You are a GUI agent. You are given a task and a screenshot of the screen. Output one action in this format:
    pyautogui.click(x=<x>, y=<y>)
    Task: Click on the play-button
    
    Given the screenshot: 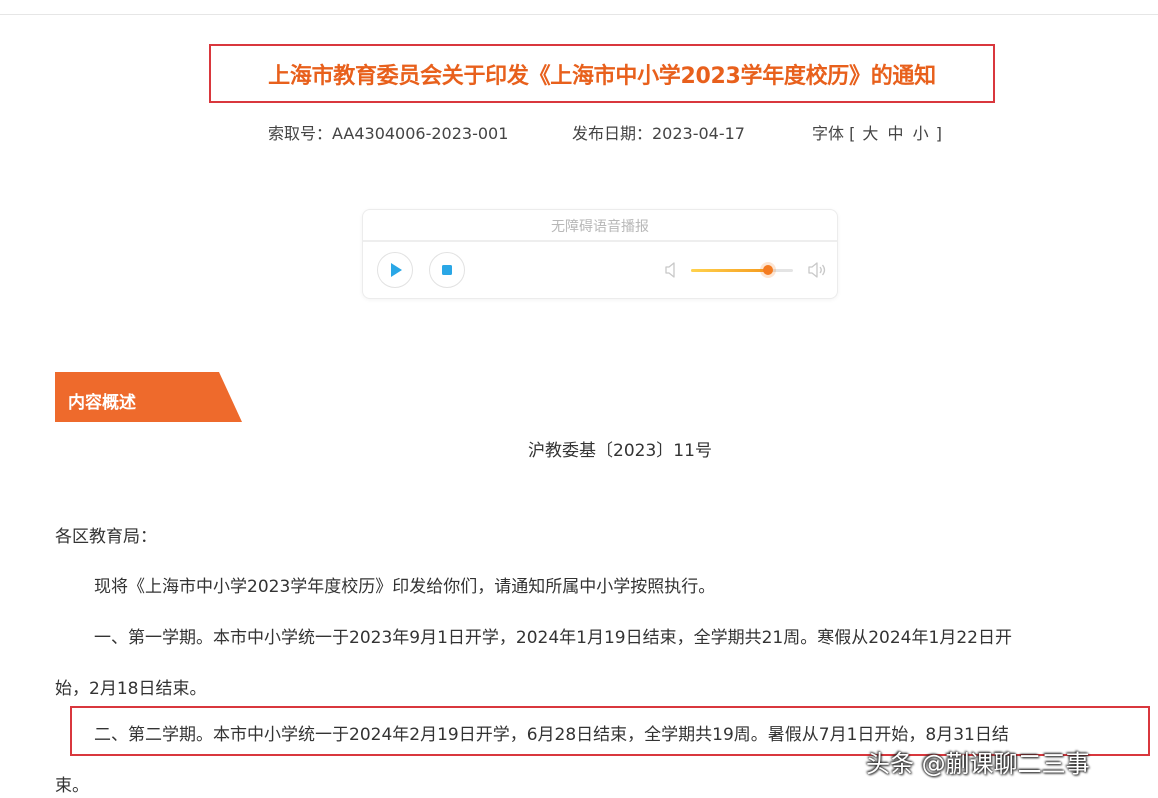 What is the action you would take?
    pyautogui.click(x=395, y=270)
    